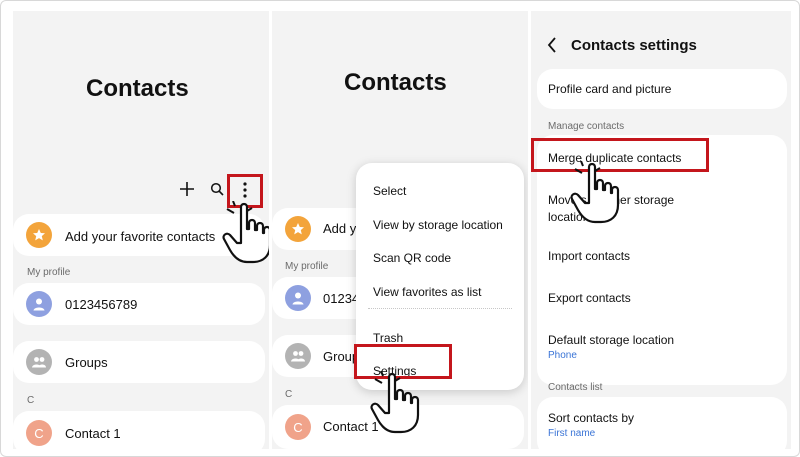 Image resolution: width=800 pixels, height=457 pixels. What do you see at coordinates (589, 298) in the screenshot?
I see `export-contacts-item: Export contacts` at bounding box center [589, 298].